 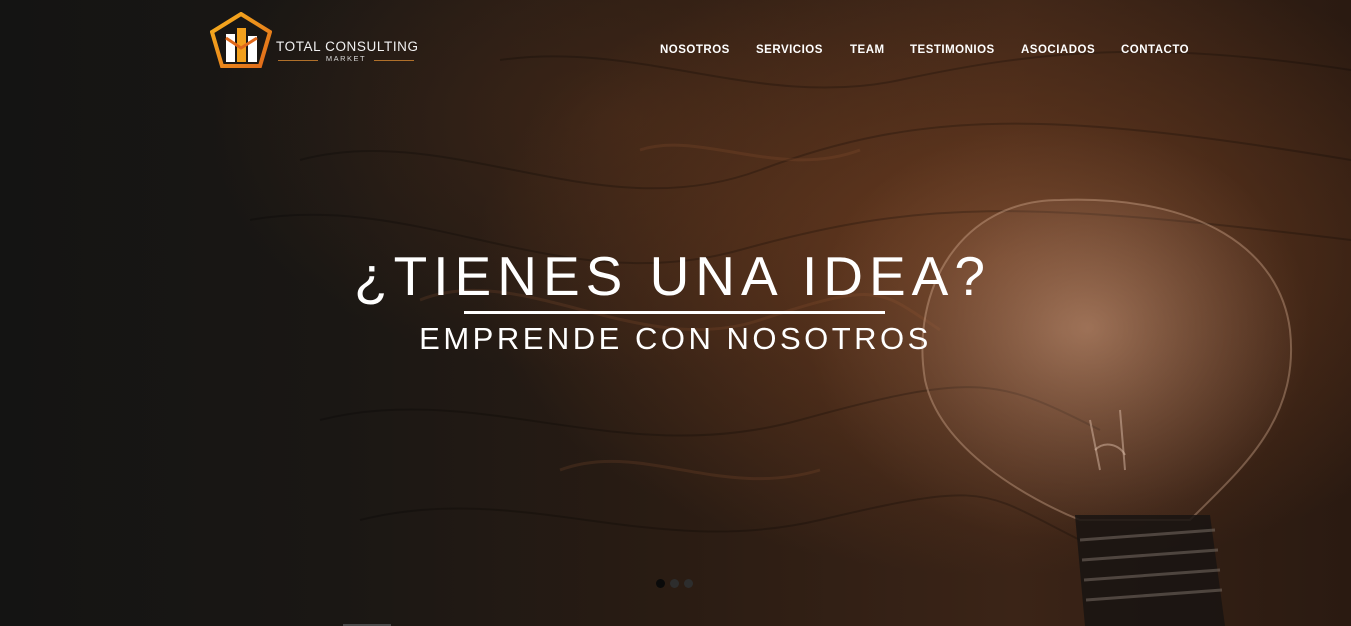 I want to click on nav-item-team: TEAM, so click(x=867, y=50).